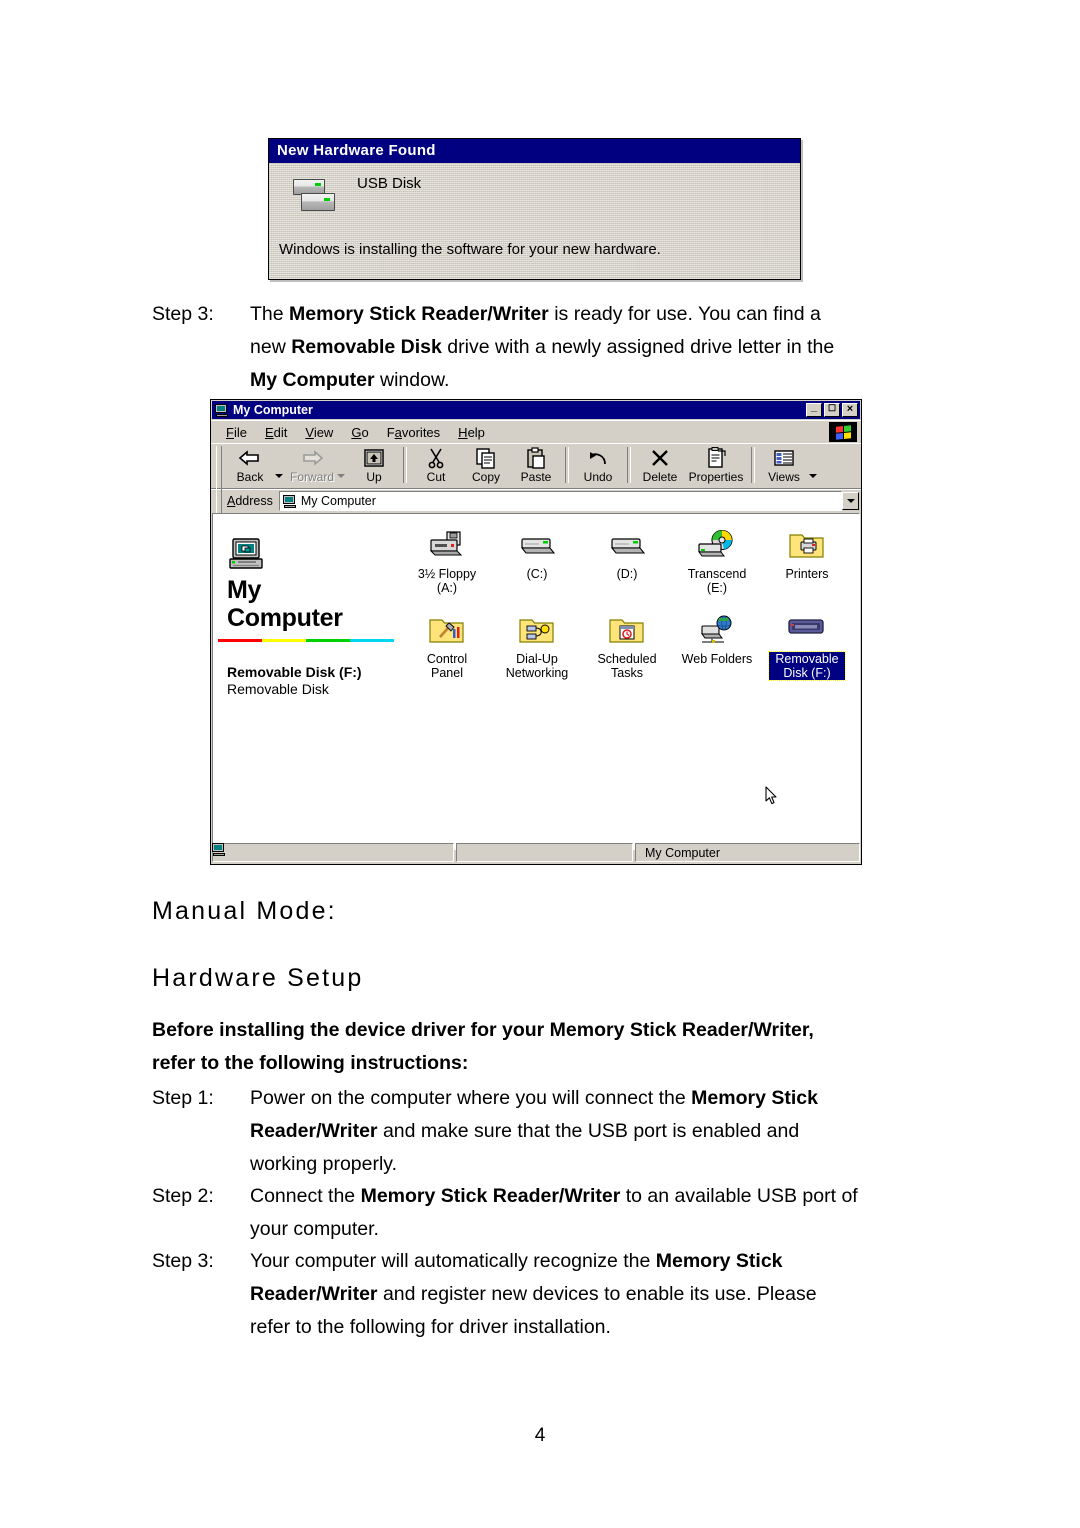 This screenshot has height=1528, width=1080. Describe the element at coordinates (717, 632) in the screenshot. I see `web-folders-icon` at that location.